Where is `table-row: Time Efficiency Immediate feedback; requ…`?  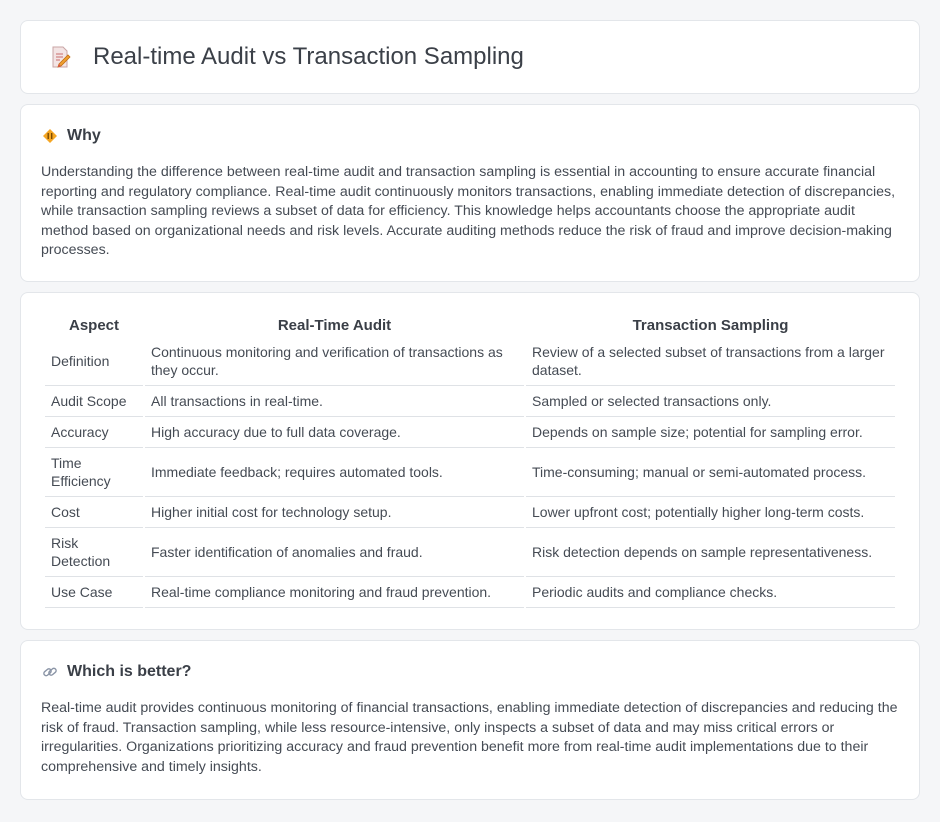 table-row: Time Efficiency Immediate feedback; requ… is located at coordinates (470, 472).